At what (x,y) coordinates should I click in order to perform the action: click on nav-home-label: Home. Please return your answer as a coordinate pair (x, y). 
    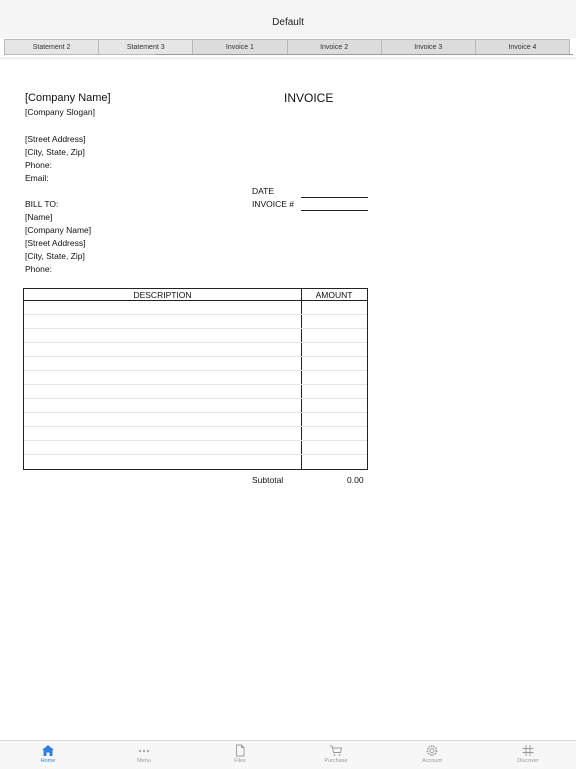
    Looking at the image, I should click on (48, 761).